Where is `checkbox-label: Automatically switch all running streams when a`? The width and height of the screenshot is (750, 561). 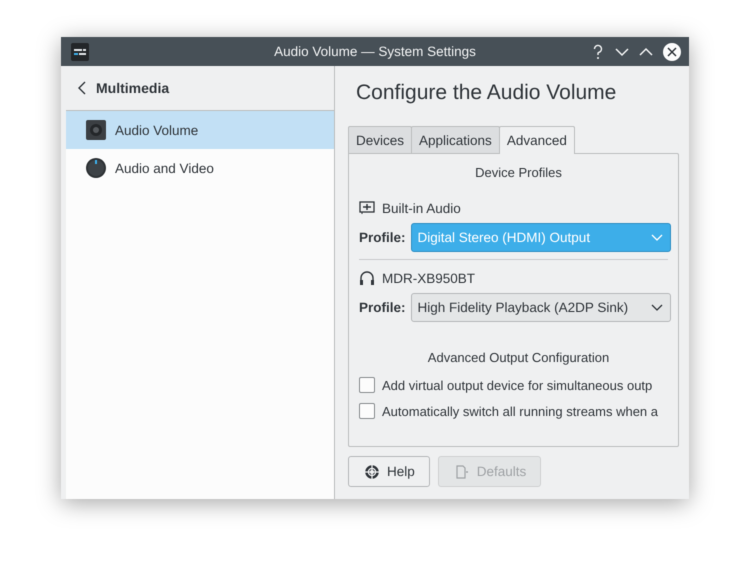
checkbox-label: Automatically switch all running streams when a is located at coordinates (520, 411).